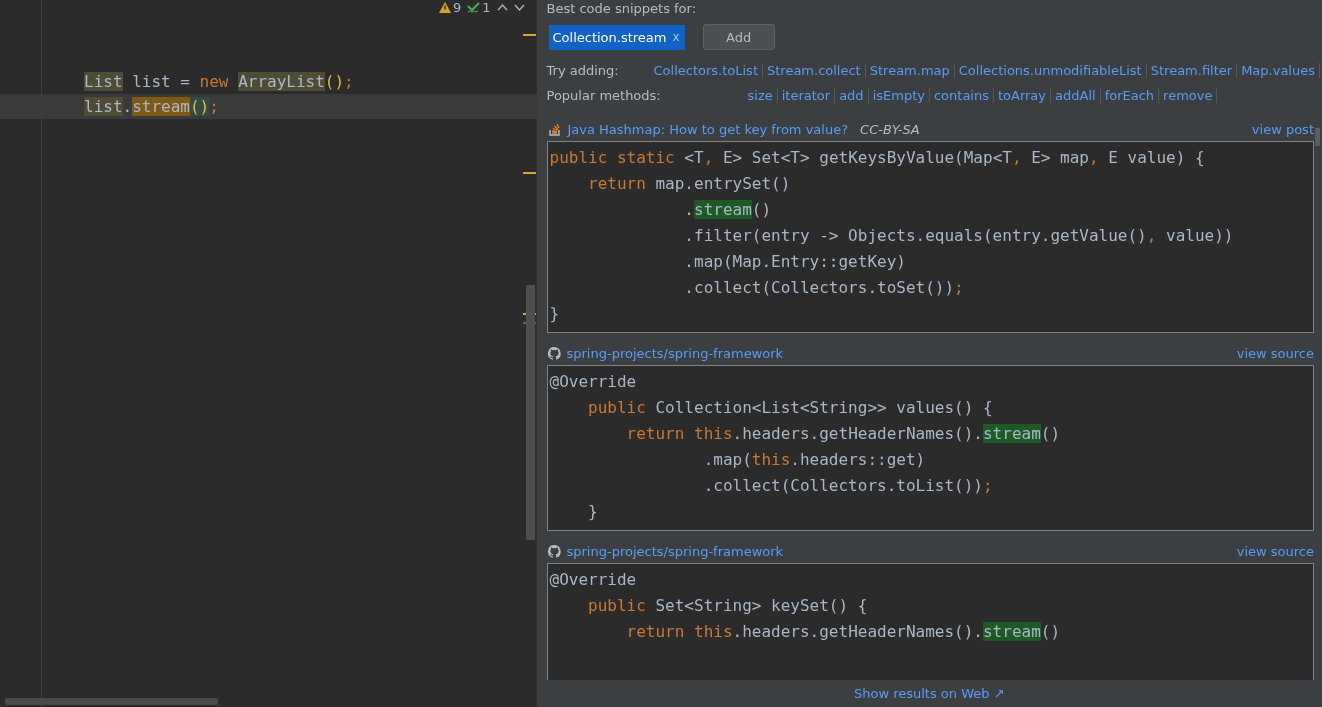  What do you see at coordinates (708, 129) in the screenshot?
I see `result-title-link: Java Hashmap: How to get key from value?` at bounding box center [708, 129].